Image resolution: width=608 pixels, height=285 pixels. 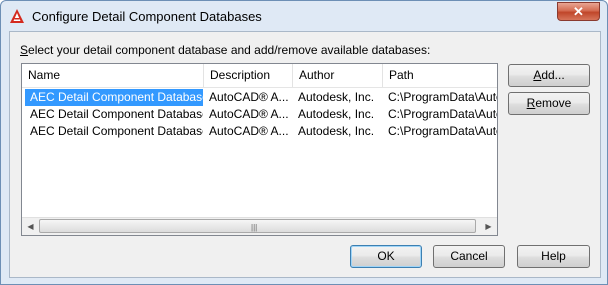 I want to click on column-header-description: Description, so click(x=248, y=75).